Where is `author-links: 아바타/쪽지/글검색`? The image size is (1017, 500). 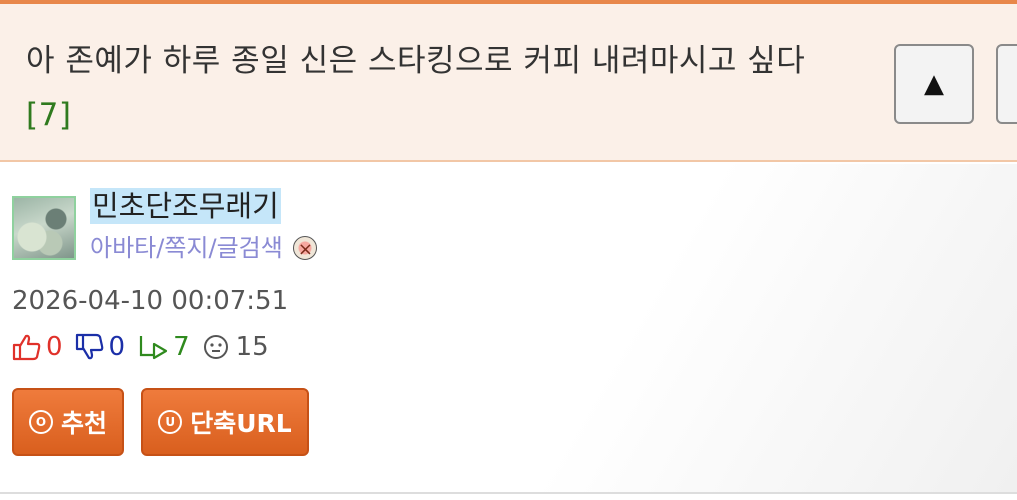 author-links: 아바타/쪽지/글검색 is located at coordinates (203, 249).